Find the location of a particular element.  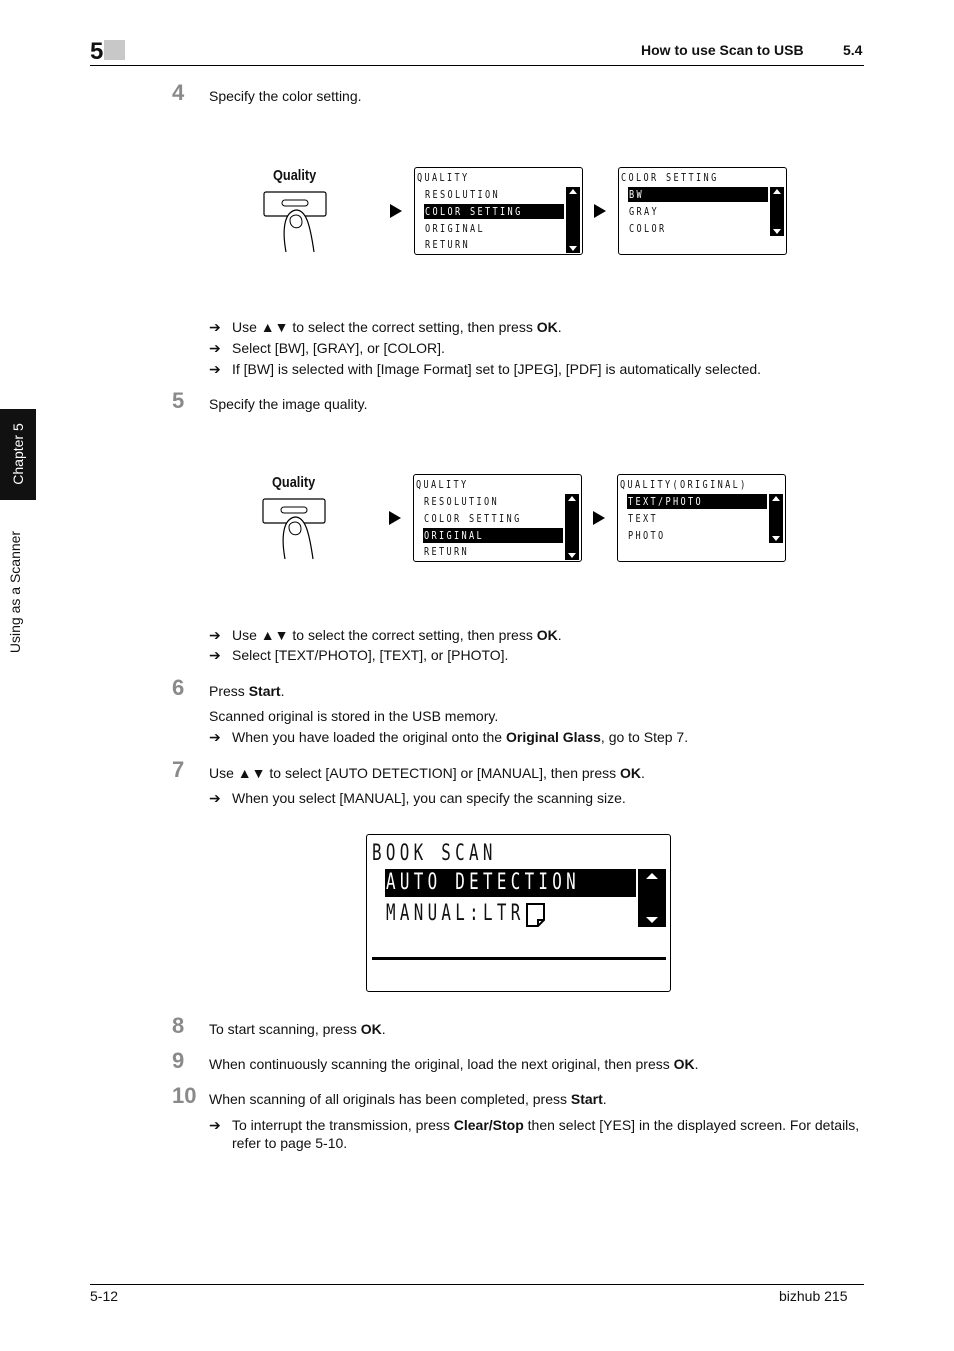

step-text: Press Start. is located at coordinates (247, 691).